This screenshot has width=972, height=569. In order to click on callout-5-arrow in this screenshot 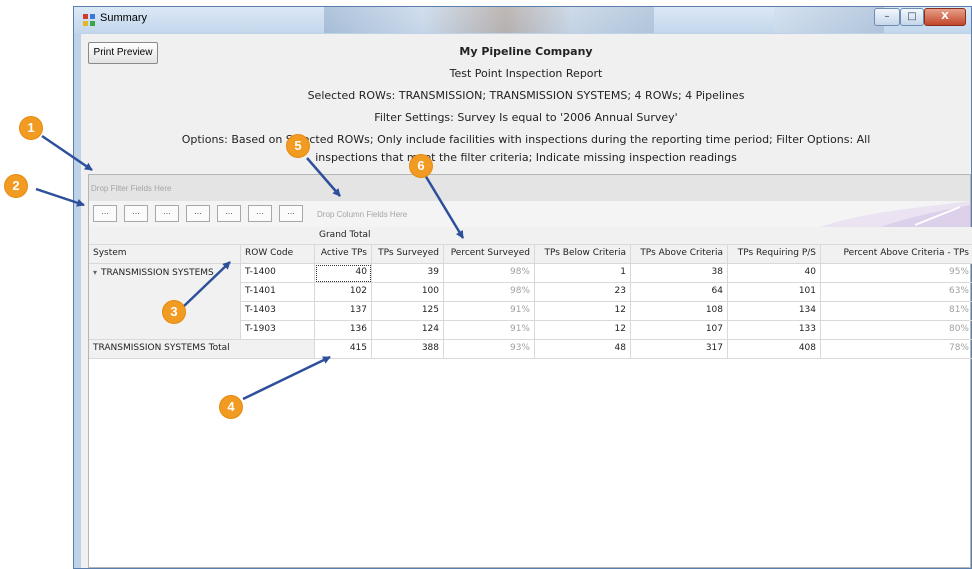, I will do `click(323, 177)`.